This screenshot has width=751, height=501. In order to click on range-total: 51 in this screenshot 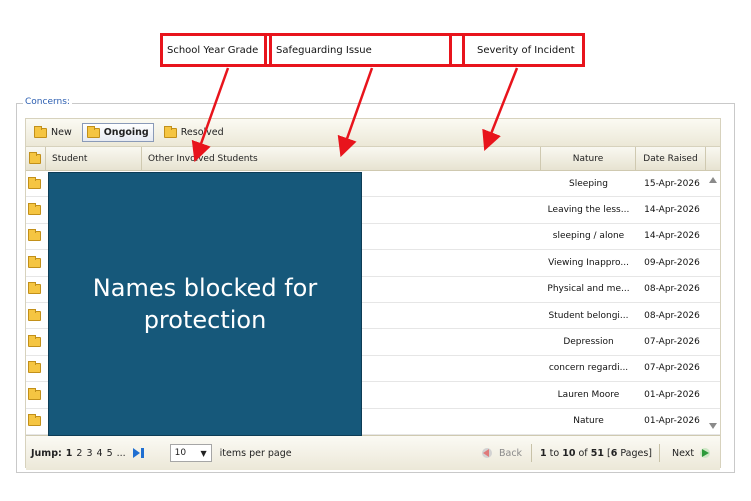, I will do `click(597, 453)`.